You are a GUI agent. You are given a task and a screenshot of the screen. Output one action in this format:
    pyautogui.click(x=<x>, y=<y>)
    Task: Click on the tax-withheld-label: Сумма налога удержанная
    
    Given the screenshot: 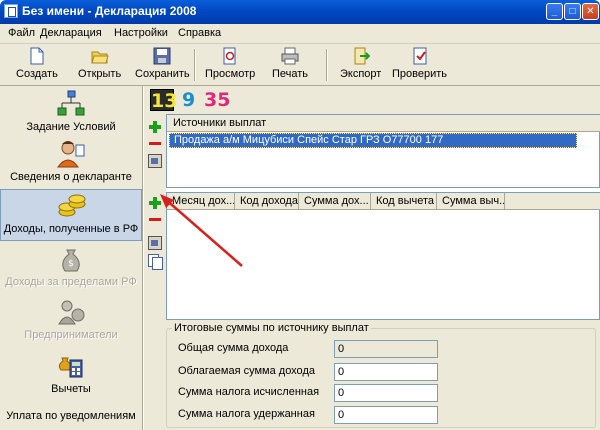 What is the action you would take?
    pyautogui.click(x=246, y=414)
    